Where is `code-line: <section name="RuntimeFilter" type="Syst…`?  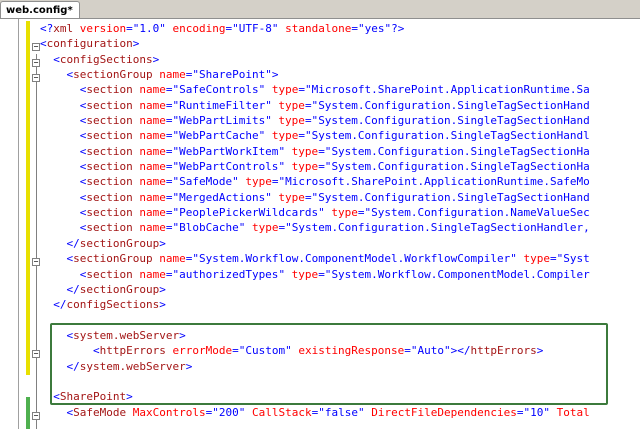
code-line: <section name="RuntimeFilter" type="Syst… is located at coordinates (315, 105).